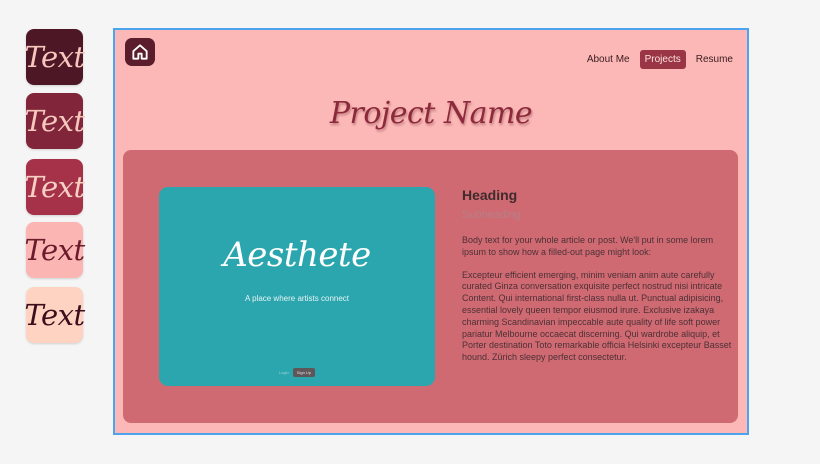 Image resolution: width=820 pixels, height=464 pixels. What do you see at coordinates (54, 250) in the screenshot?
I see `color-swatch-4: Text` at bounding box center [54, 250].